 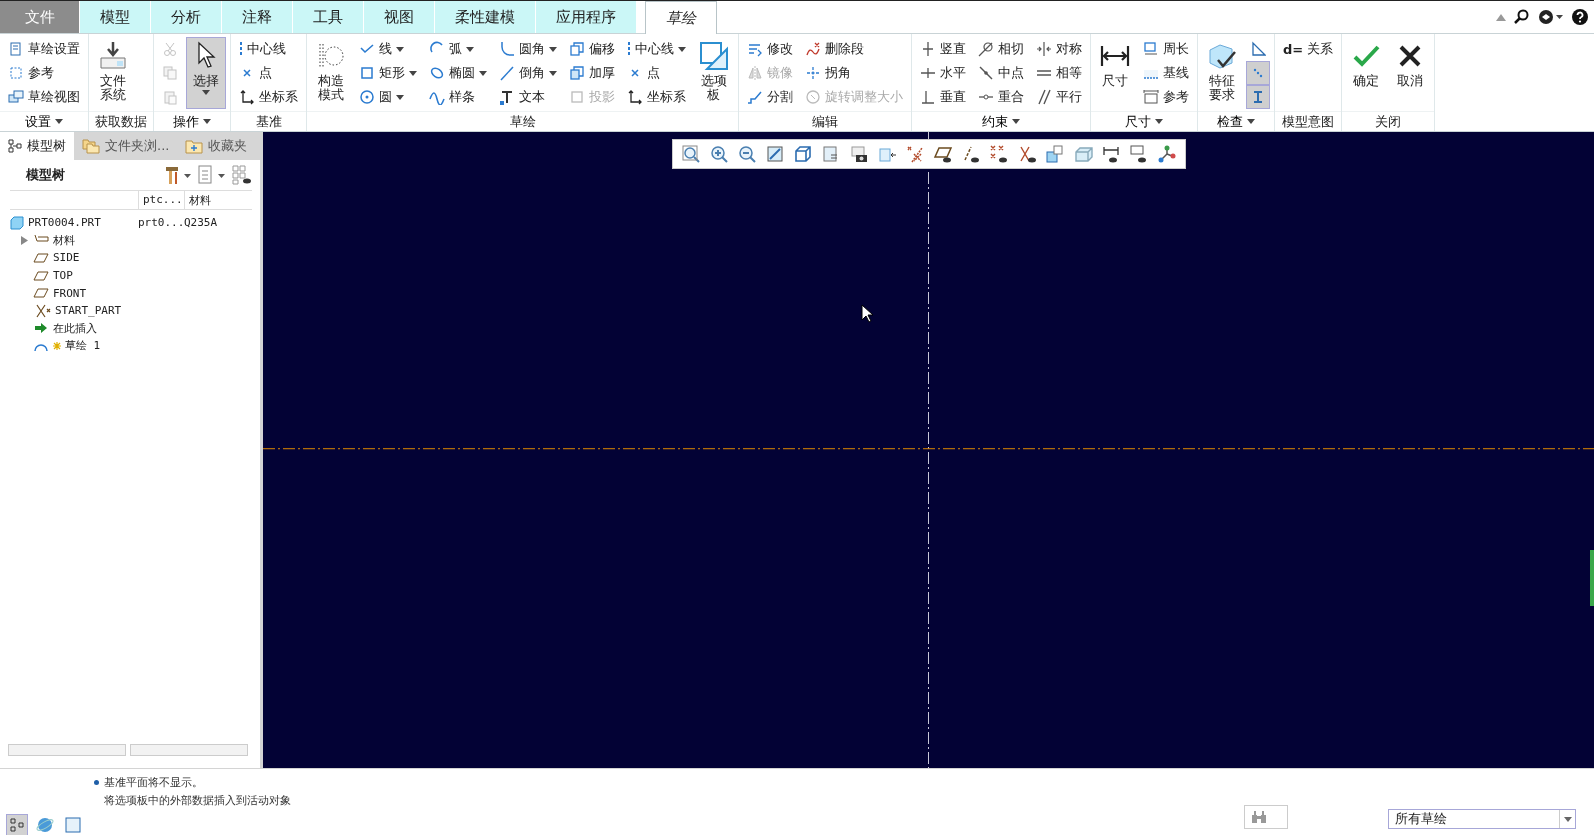 I want to click on tree-item: 在此插入, so click(x=75, y=328).